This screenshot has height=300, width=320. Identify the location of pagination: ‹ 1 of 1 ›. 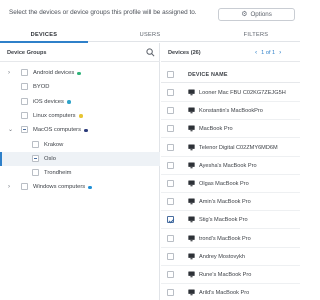
(268, 52).